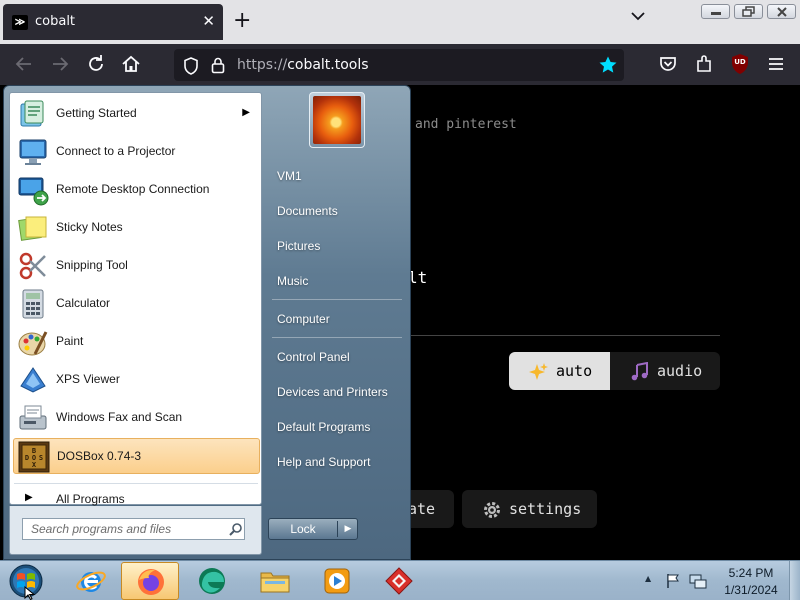  What do you see at coordinates (640, 21) in the screenshot?
I see `list-all-tabs-button` at bounding box center [640, 21].